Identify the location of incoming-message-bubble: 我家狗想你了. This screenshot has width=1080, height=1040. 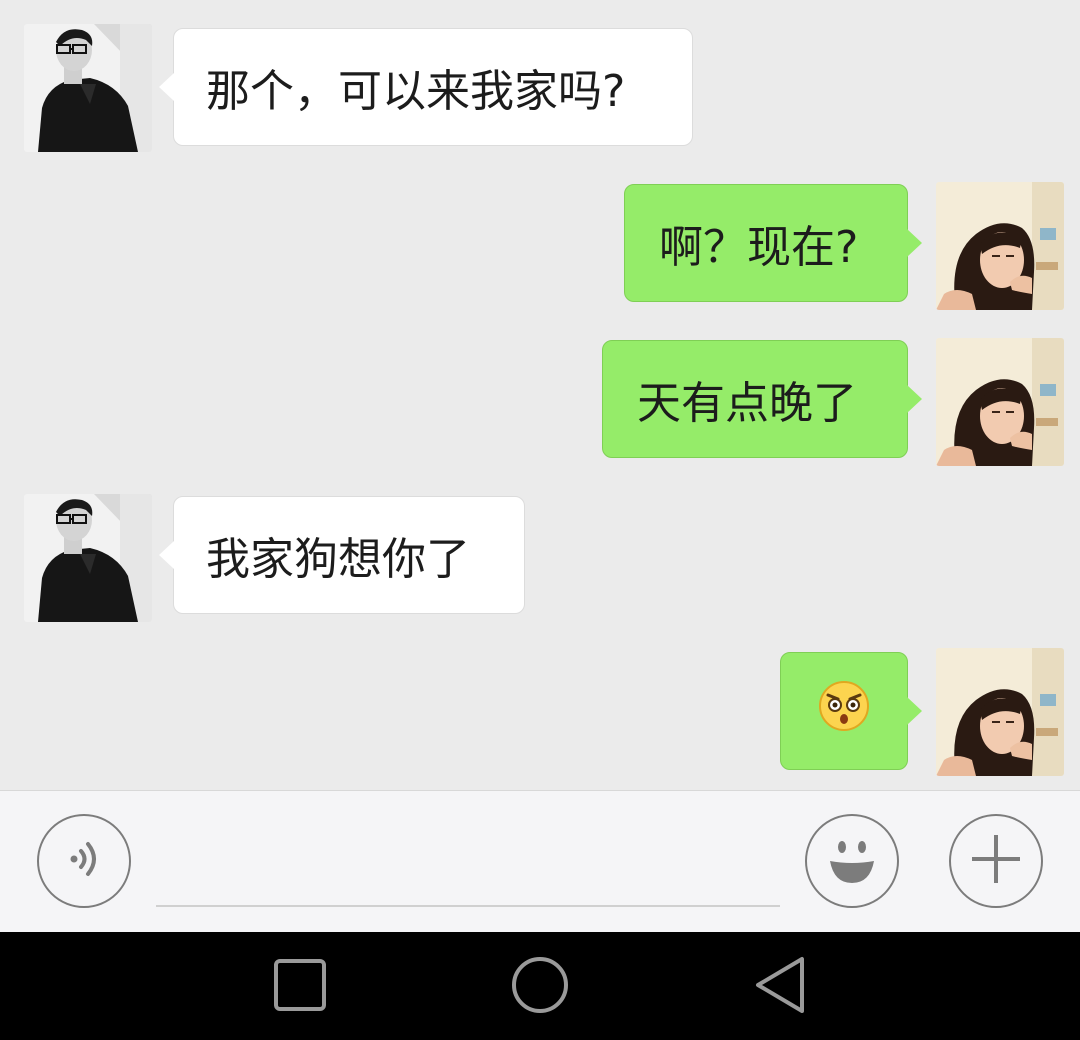
(342, 555).